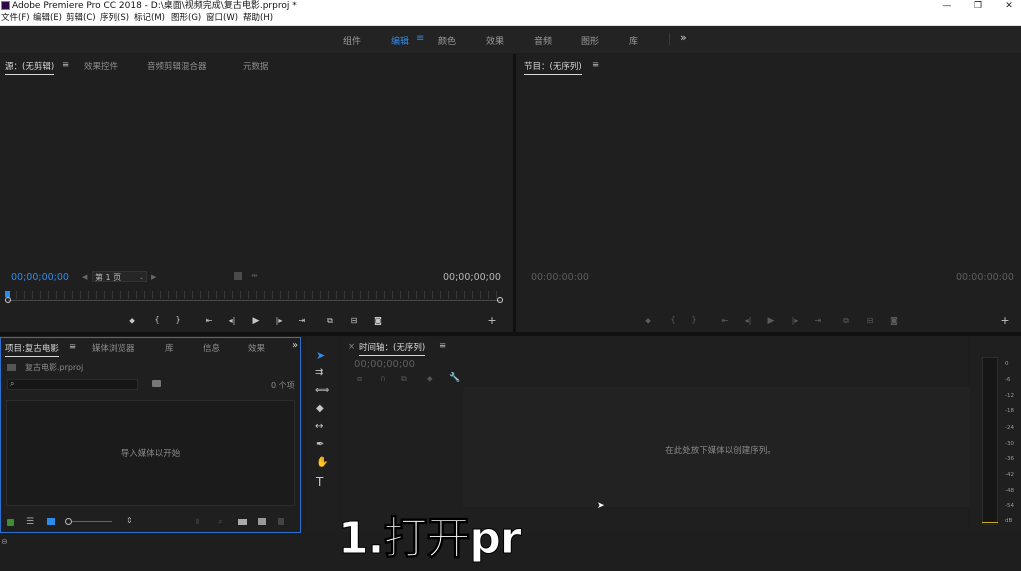 The image size is (1021, 571). What do you see at coordinates (197, 522) in the screenshot?
I see `automate-to-sequence-icon: ⫴` at bounding box center [197, 522].